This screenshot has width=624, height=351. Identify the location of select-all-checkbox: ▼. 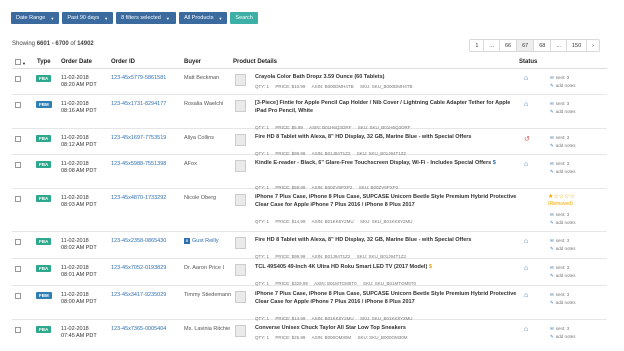
(20, 63).